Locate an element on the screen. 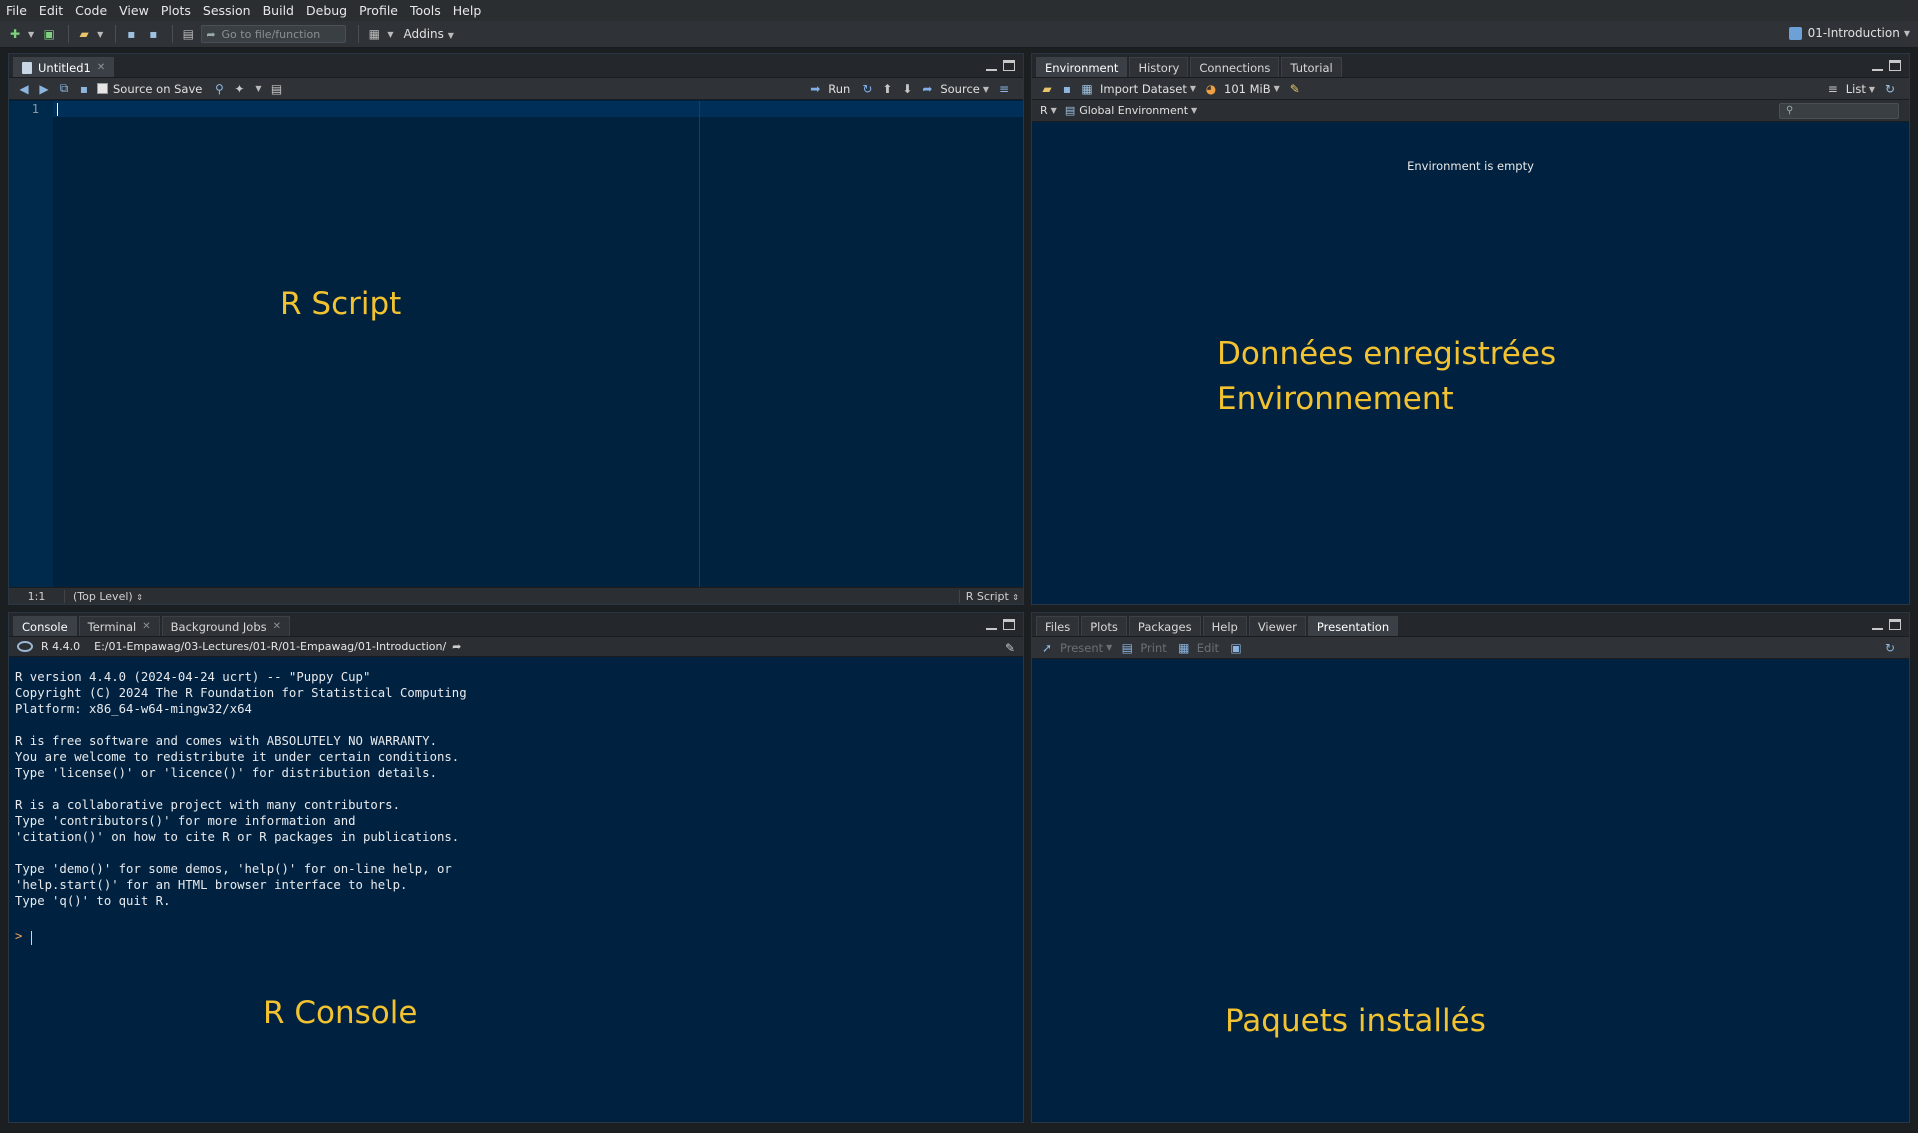 This screenshot has width=1918, height=1133. file-type-selector: R Script ⇕ is located at coordinates (988, 596).